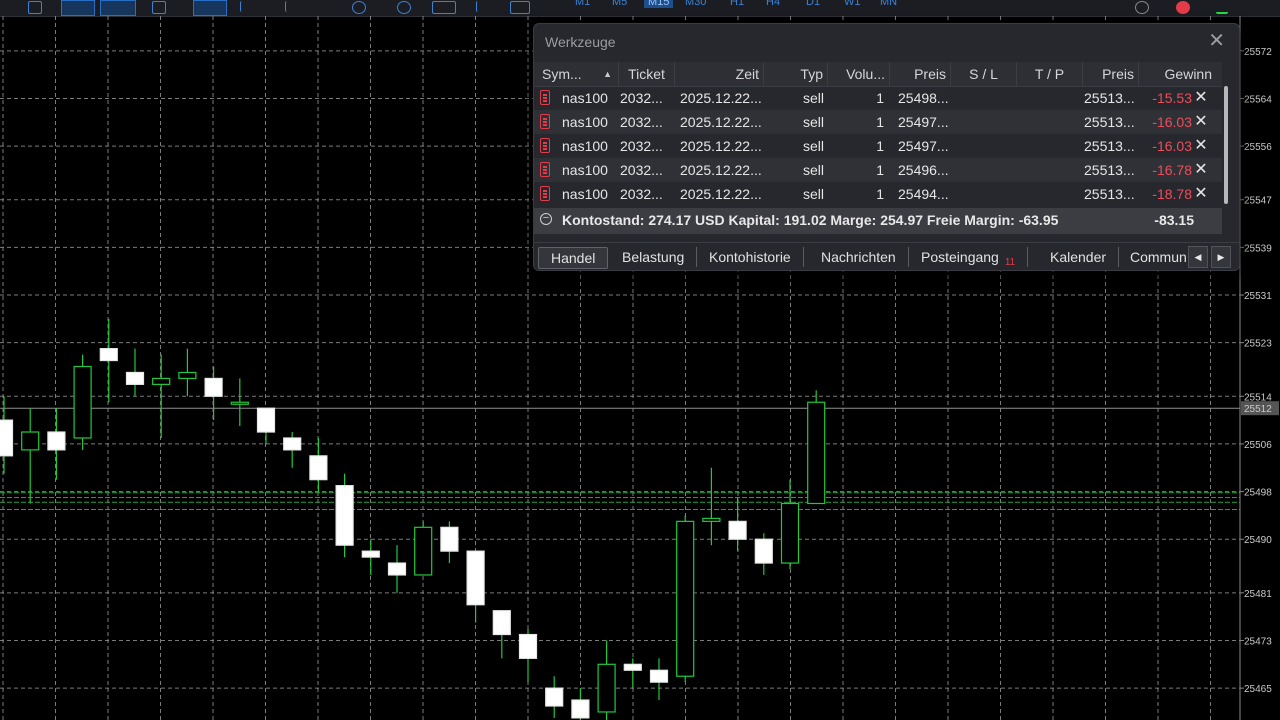 The height and width of the screenshot is (720, 1280). What do you see at coordinates (1258, 201) in the screenshot?
I see `price-tick-label: 25547` at bounding box center [1258, 201].